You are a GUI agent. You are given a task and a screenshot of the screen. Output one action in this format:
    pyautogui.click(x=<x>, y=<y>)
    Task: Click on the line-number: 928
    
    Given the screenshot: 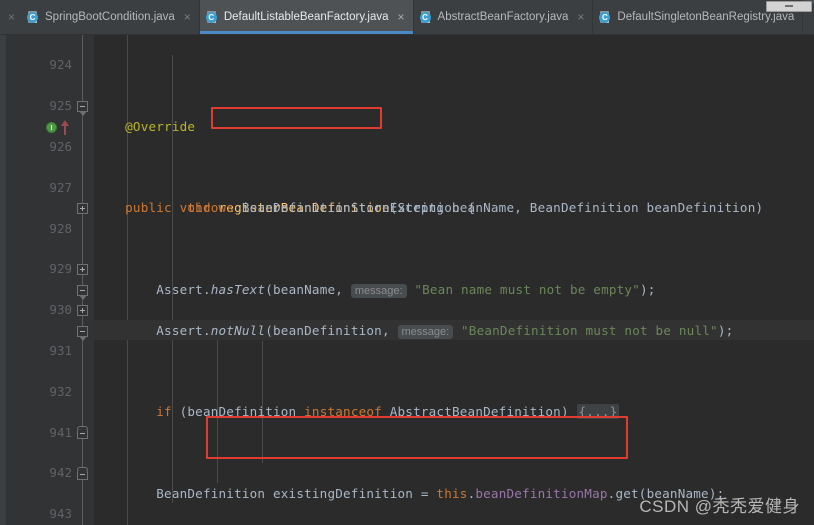 What is the action you would take?
    pyautogui.click(x=36, y=229)
    